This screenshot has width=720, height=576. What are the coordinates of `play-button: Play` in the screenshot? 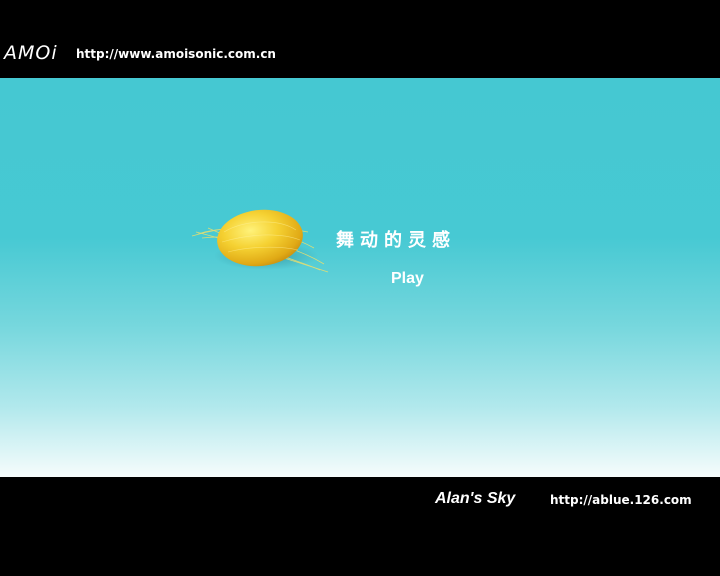 It's located at (407, 279).